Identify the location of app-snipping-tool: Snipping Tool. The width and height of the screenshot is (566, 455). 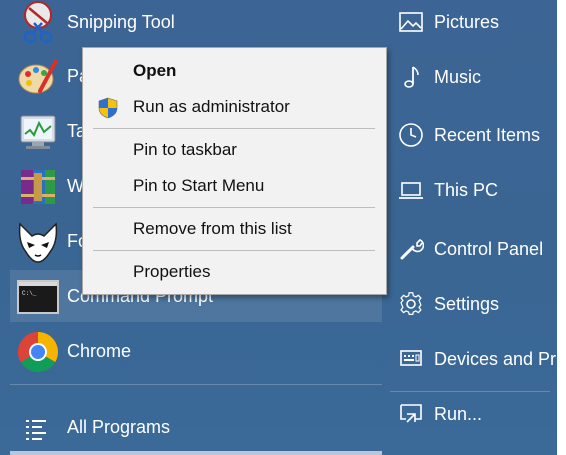
(196, 24).